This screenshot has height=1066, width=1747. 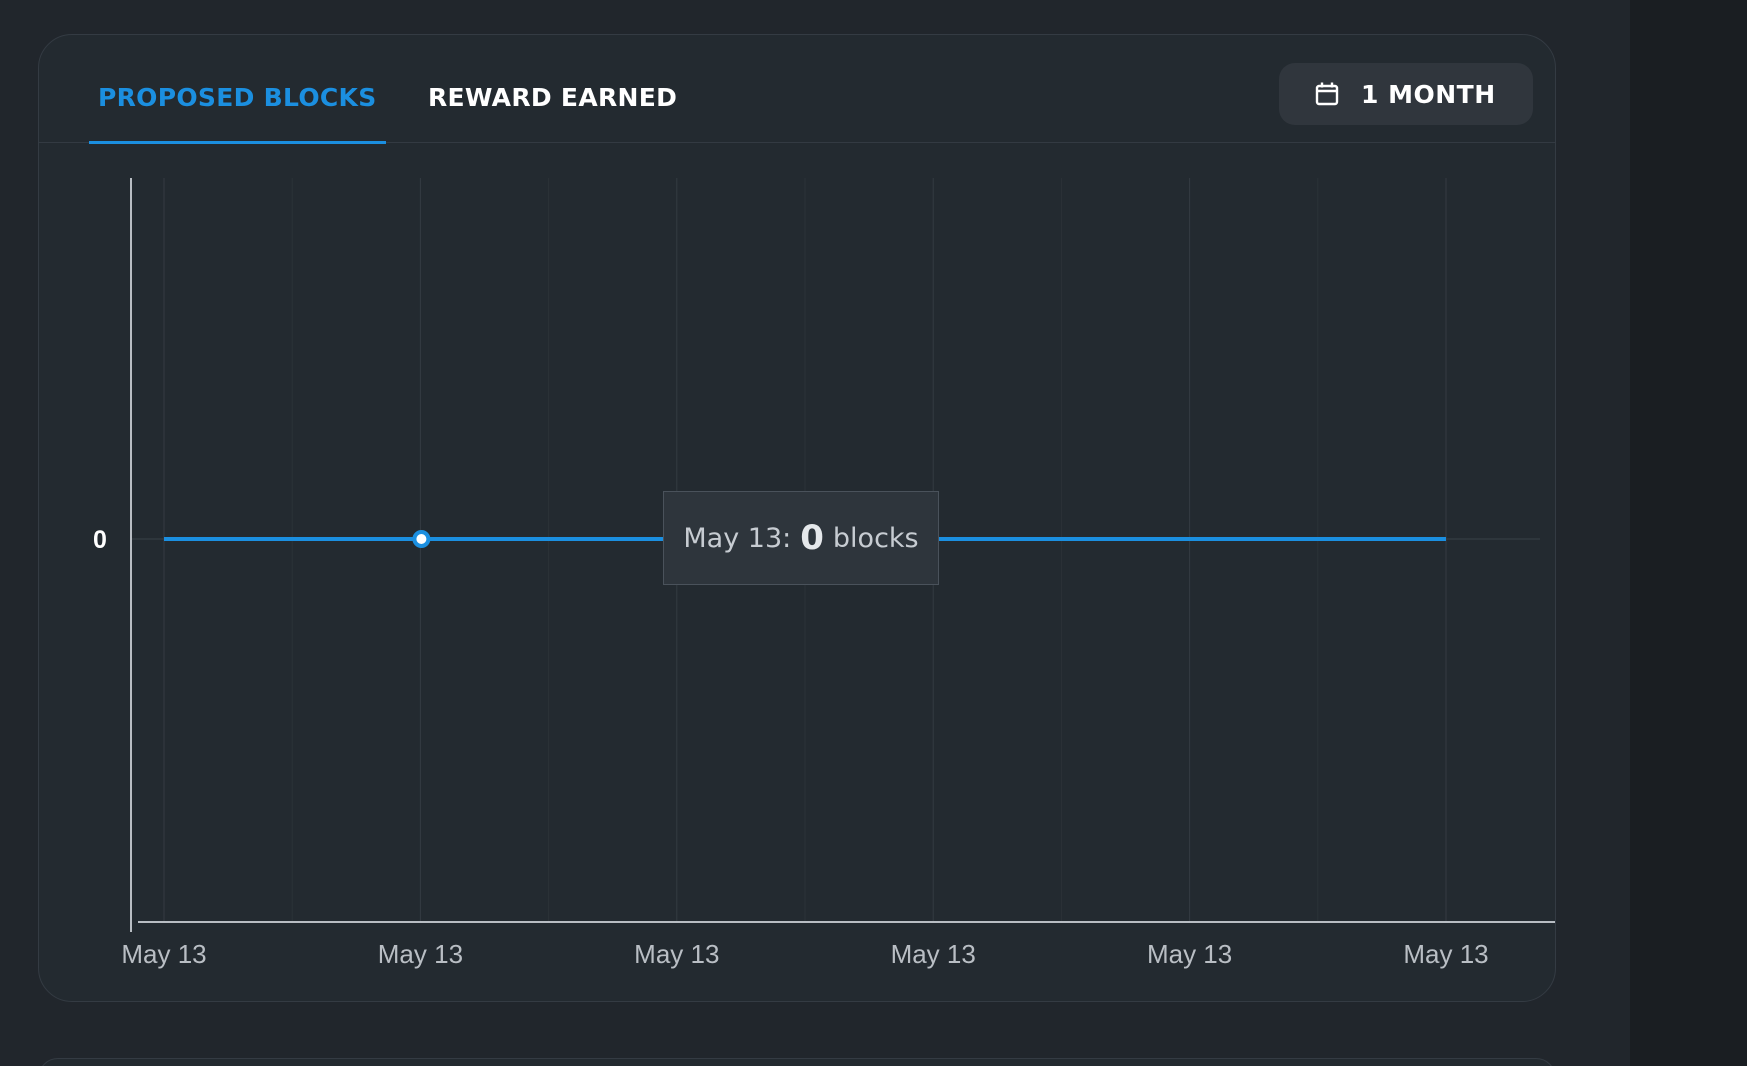 I want to click on chart-tooltip: May 13: 0 blocks, so click(x=801, y=538).